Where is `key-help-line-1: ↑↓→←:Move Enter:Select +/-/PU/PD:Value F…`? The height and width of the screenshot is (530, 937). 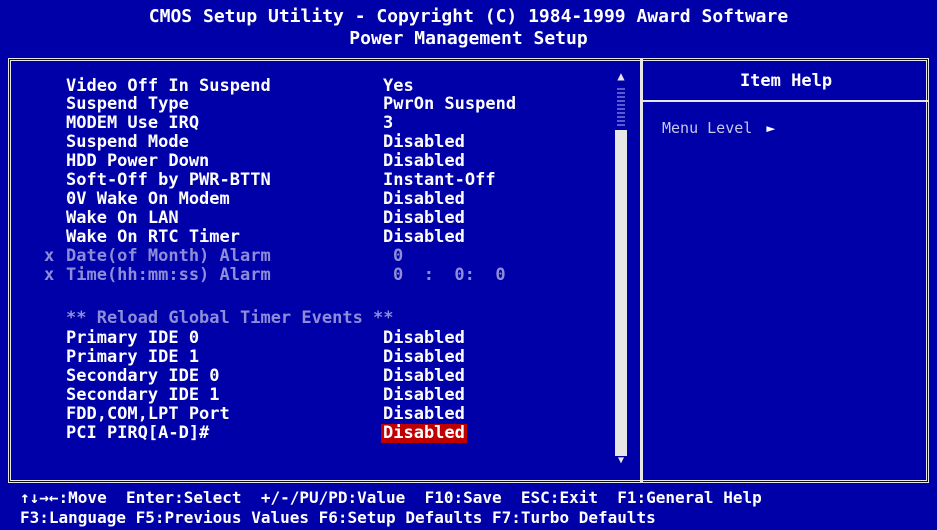 key-help-line-1: ↑↓→←:Move Enter:Select +/-/PU/PD:Value F… is located at coordinates (391, 497).